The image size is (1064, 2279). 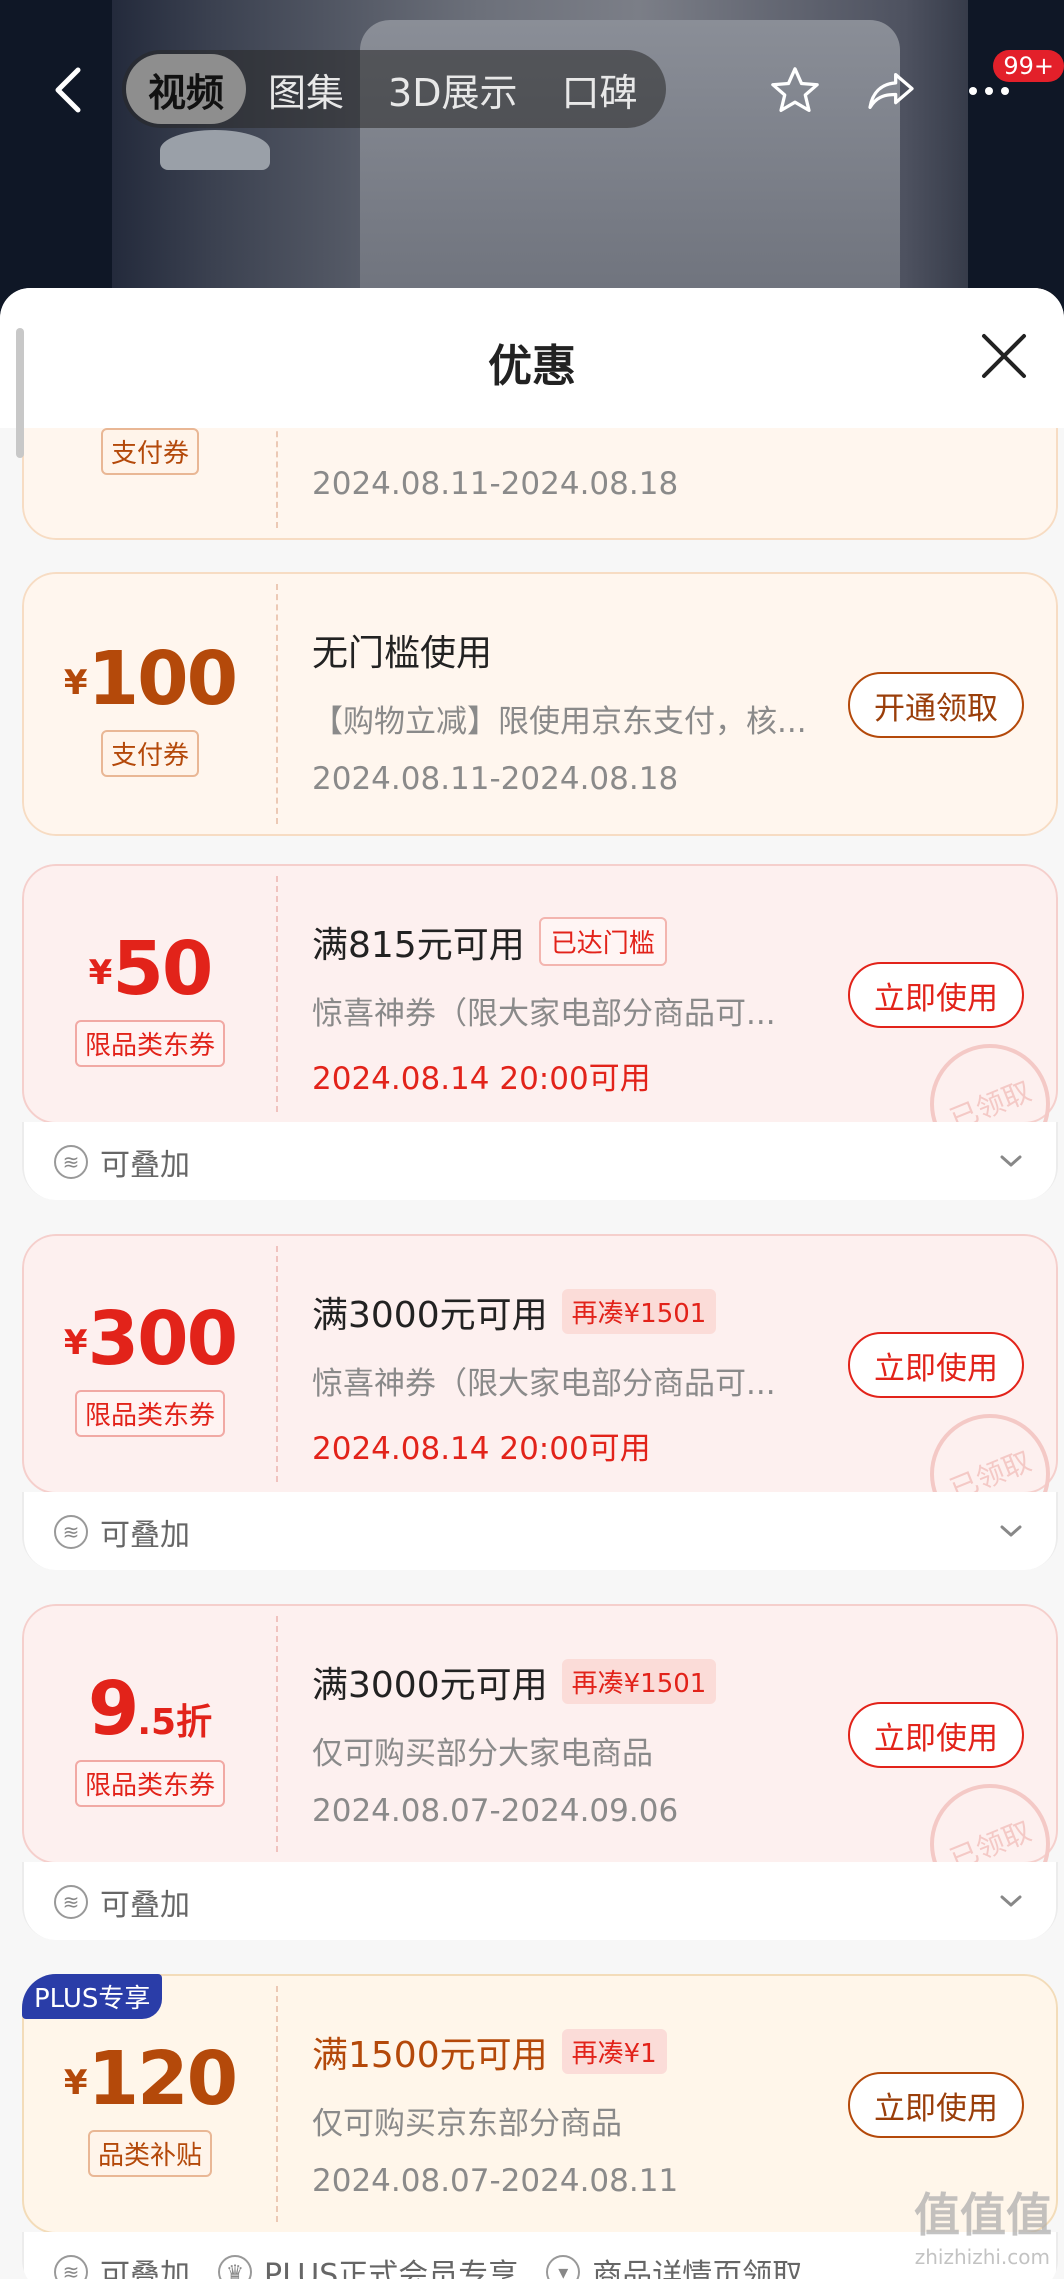 I want to click on coupon-condition: 满3000元可用 再凑¥1501, so click(x=572, y=1682).